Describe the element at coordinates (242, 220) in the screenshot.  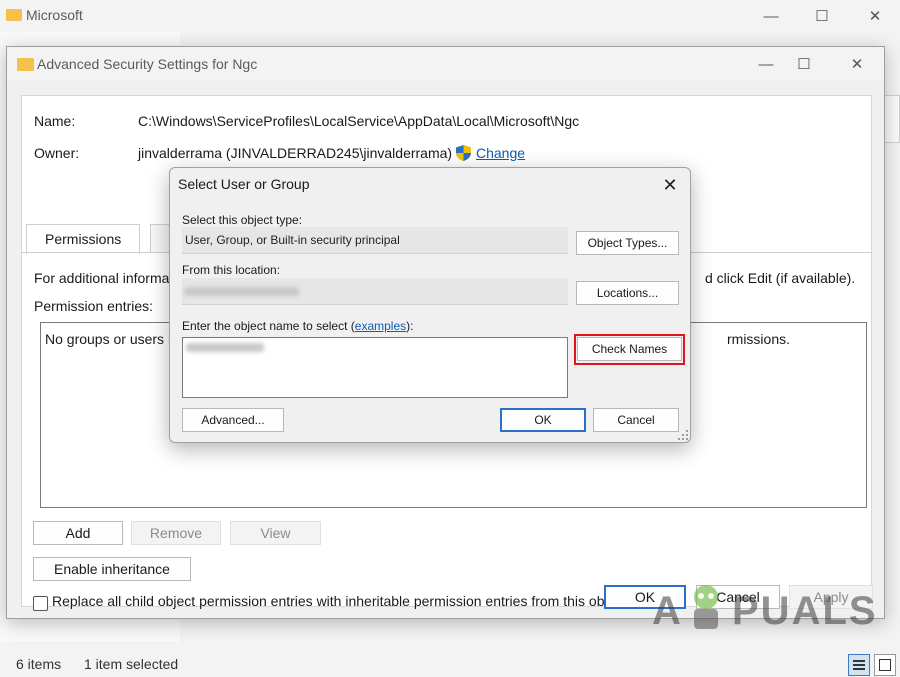
I see `object-type-label: Select this object type:` at that location.